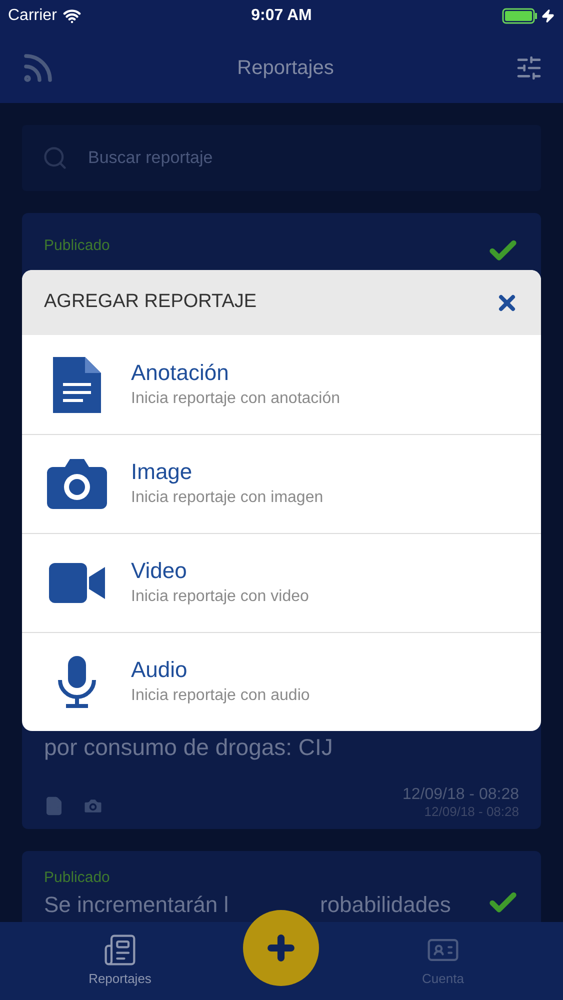 The image size is (563, 1000). I want to click on card-title: robabilidades, so click(385, 905).